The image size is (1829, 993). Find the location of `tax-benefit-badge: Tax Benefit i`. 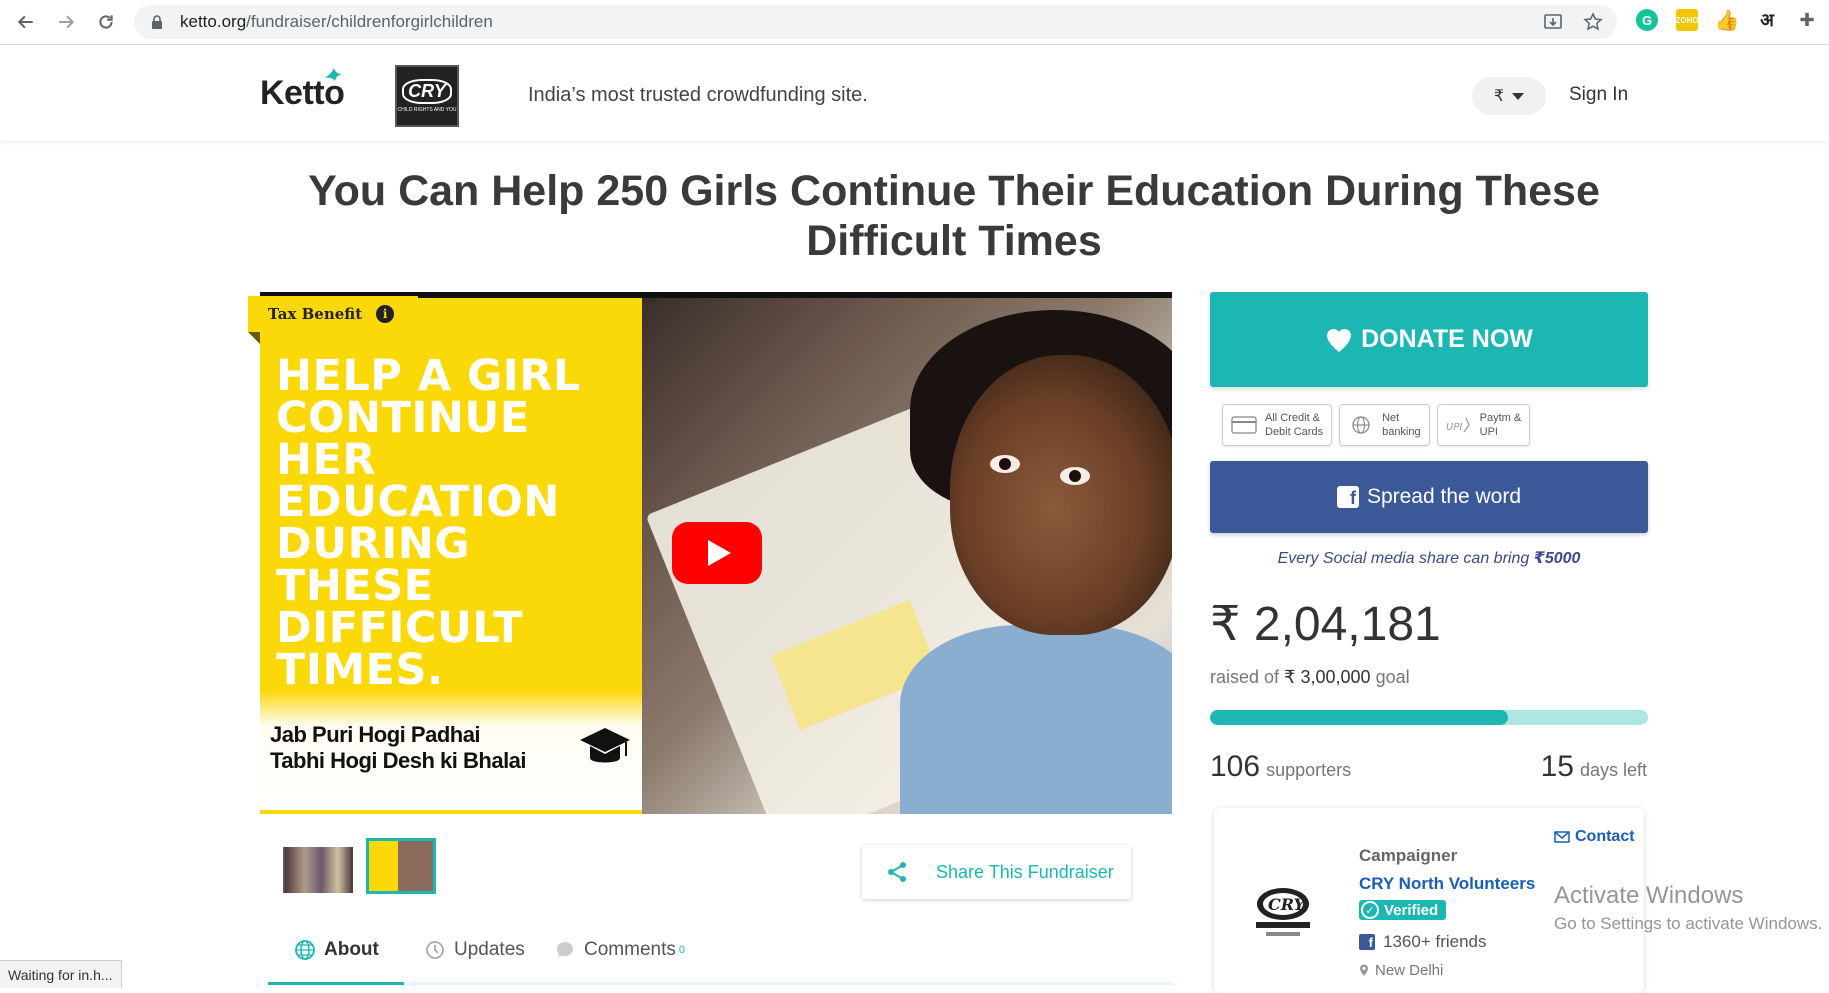

tax-benefit-badge: Tax Benefit i is located at coordinates (333, 314).